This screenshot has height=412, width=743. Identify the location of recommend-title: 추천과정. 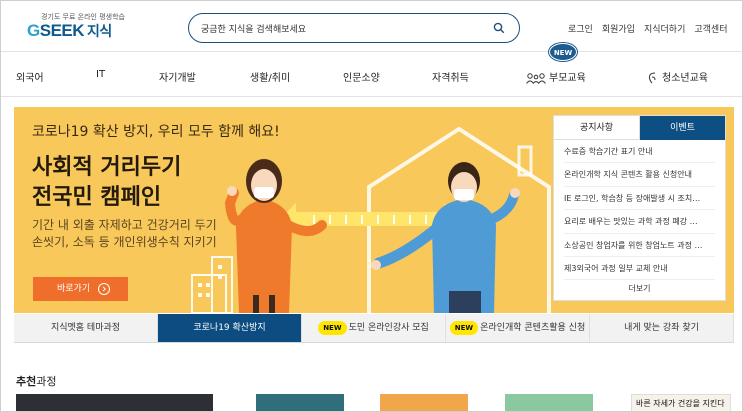
(36, 381).